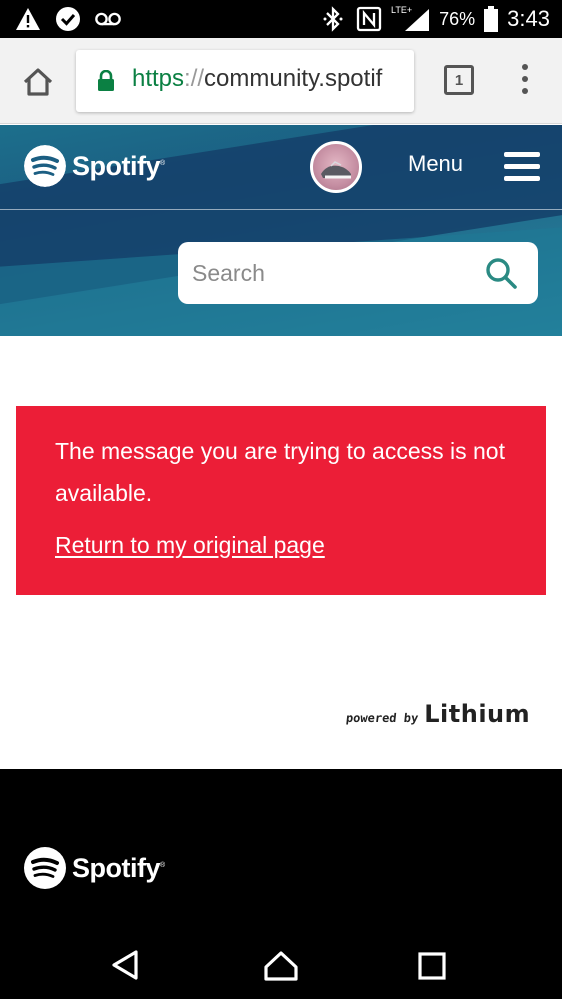 This screenshot has width=562, height=999. Describe the element at coordinates (293, 78) in the screenshot. I see `url-host: community.spotif` at that location.